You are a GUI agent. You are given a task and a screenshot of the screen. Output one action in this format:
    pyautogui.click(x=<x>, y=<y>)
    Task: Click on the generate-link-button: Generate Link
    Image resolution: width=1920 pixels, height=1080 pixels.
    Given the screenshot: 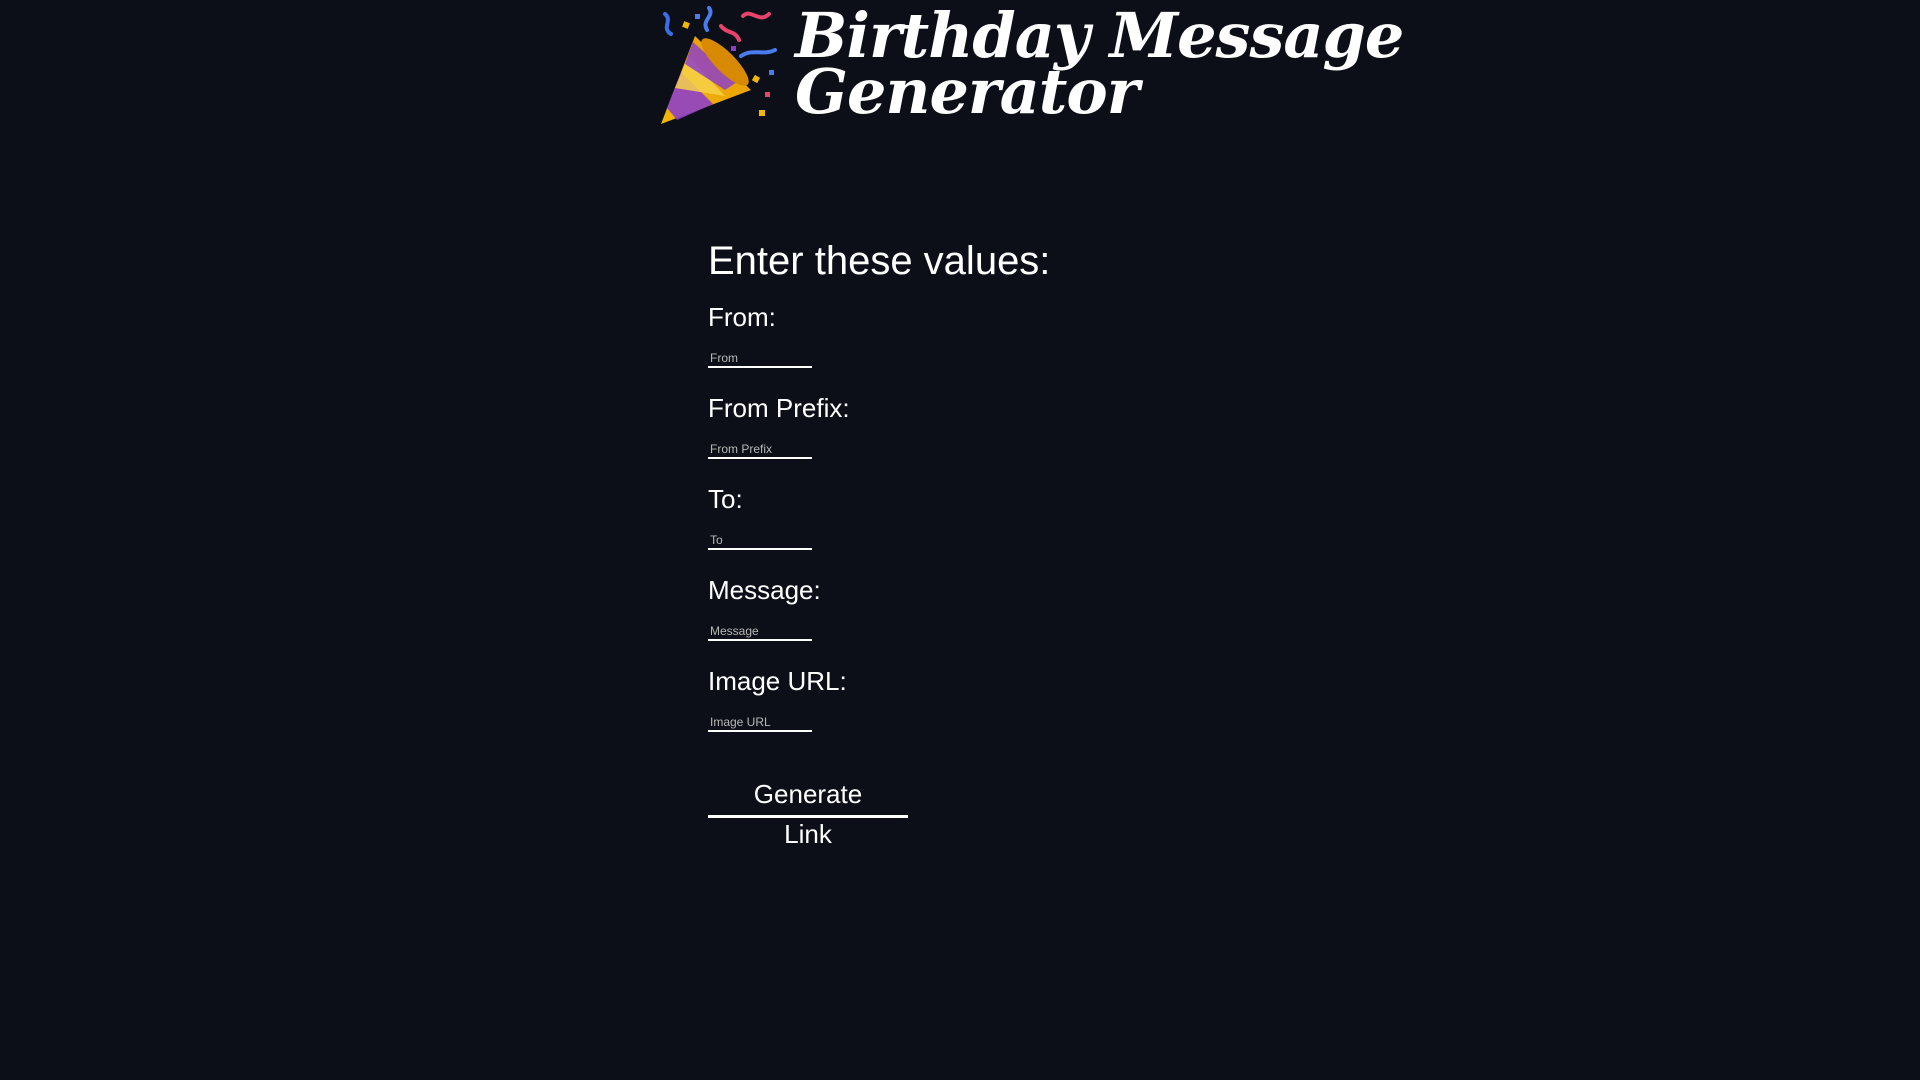 What is the action you would take?
    pyautogui.click(x=808, y=811)
    